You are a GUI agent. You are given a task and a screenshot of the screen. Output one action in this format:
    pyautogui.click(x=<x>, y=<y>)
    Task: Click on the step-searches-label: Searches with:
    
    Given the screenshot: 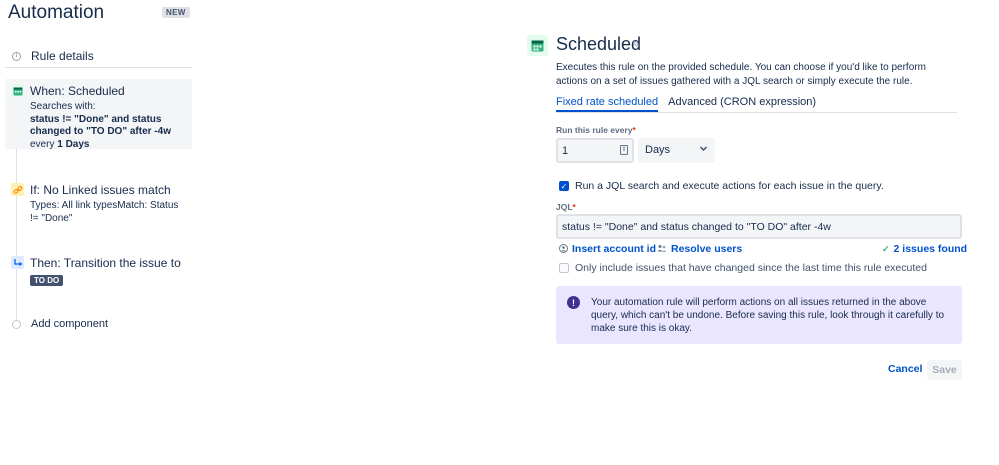 What is the action you would take?
    pyautogui.click(x=63, y=106)
    